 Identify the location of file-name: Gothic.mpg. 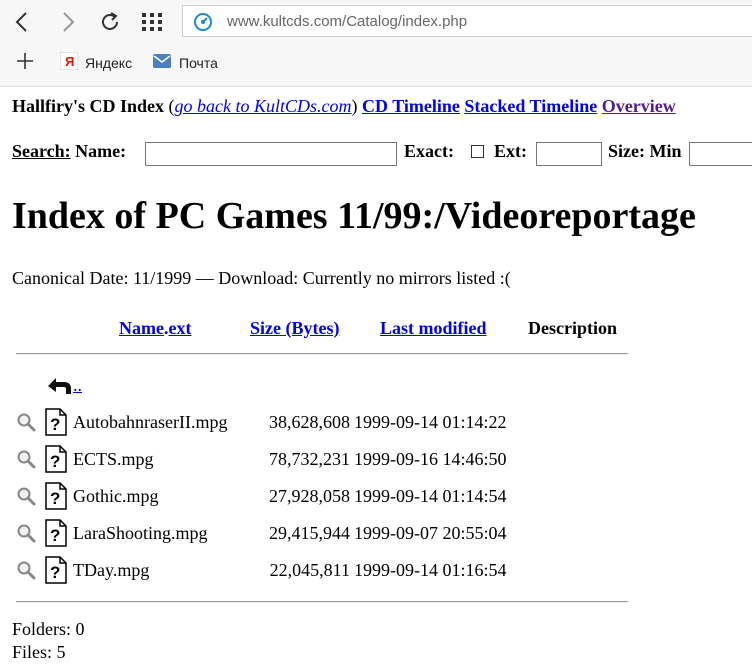
(116, 496).